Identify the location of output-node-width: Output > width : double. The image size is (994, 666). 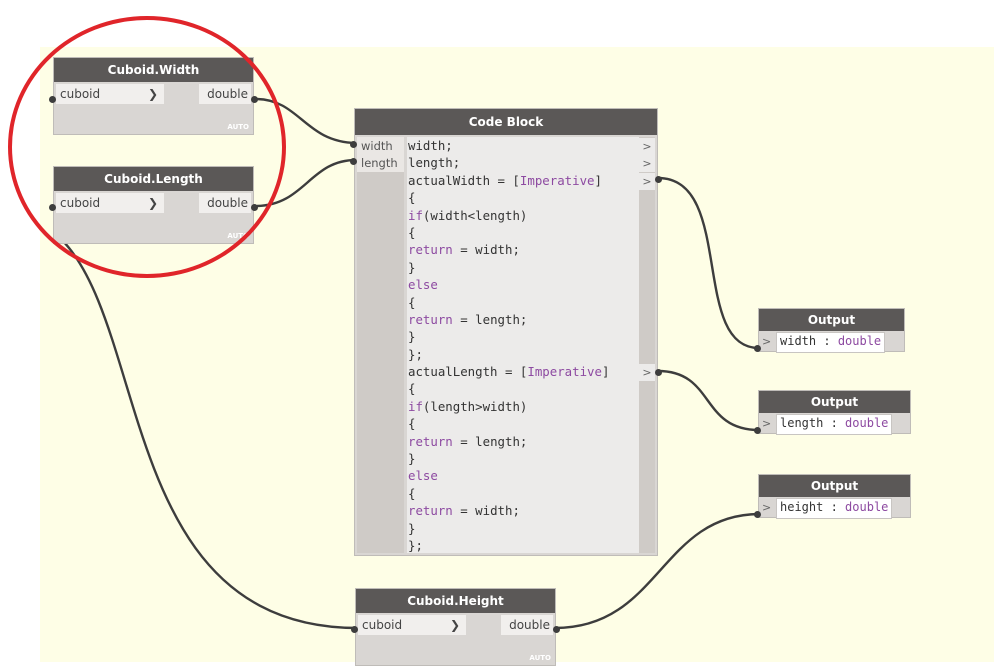
(829, 330).